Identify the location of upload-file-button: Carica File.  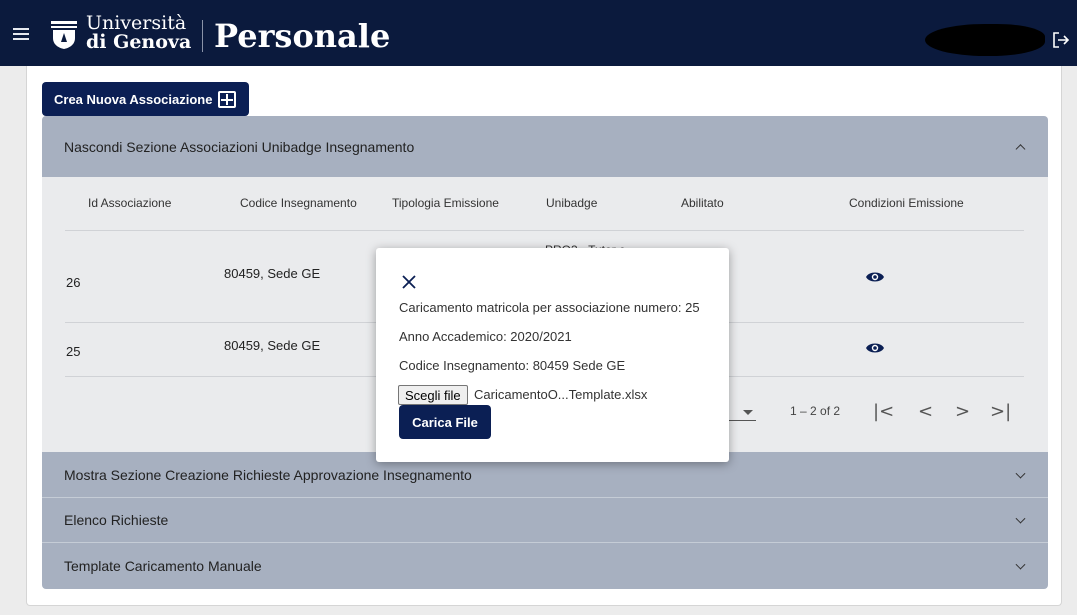
(445, 422).